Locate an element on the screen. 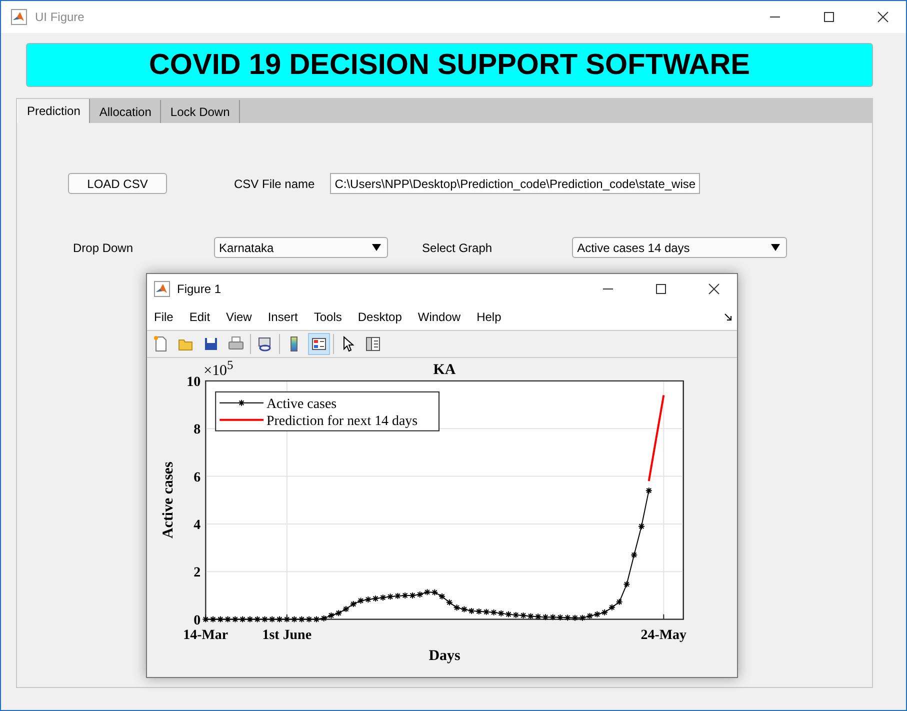 This screenshot has width=907, height=711. y-tick-label: 0 is located at coordinates (197, 620).